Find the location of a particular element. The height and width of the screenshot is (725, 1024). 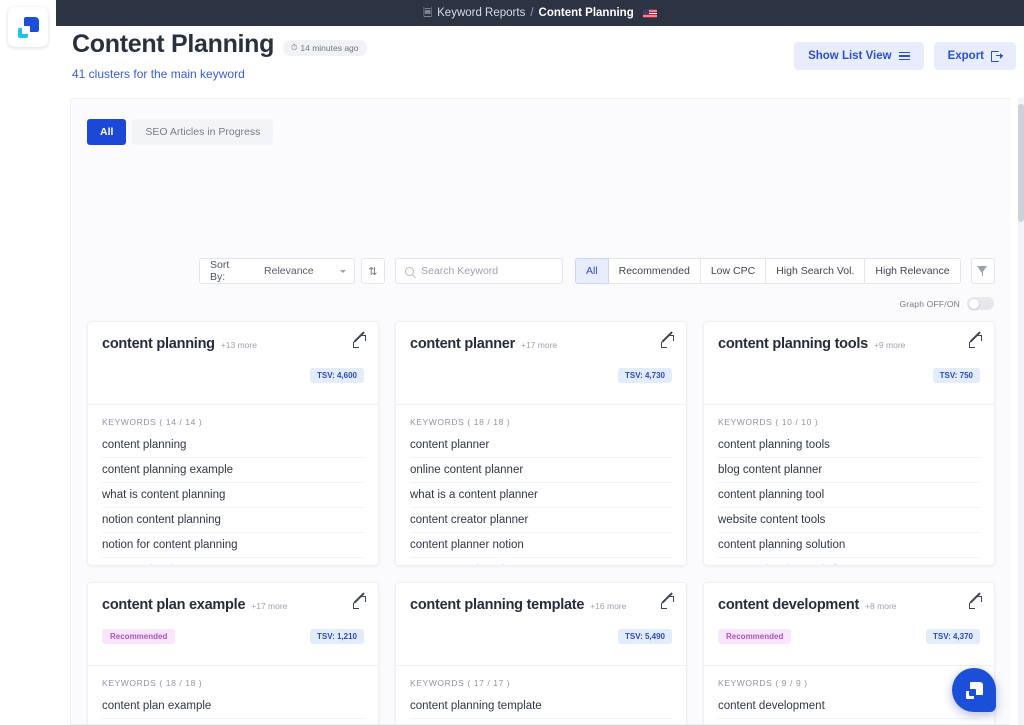

sort-ascending-icon: ⇅ is located at coordinates (373, 271).